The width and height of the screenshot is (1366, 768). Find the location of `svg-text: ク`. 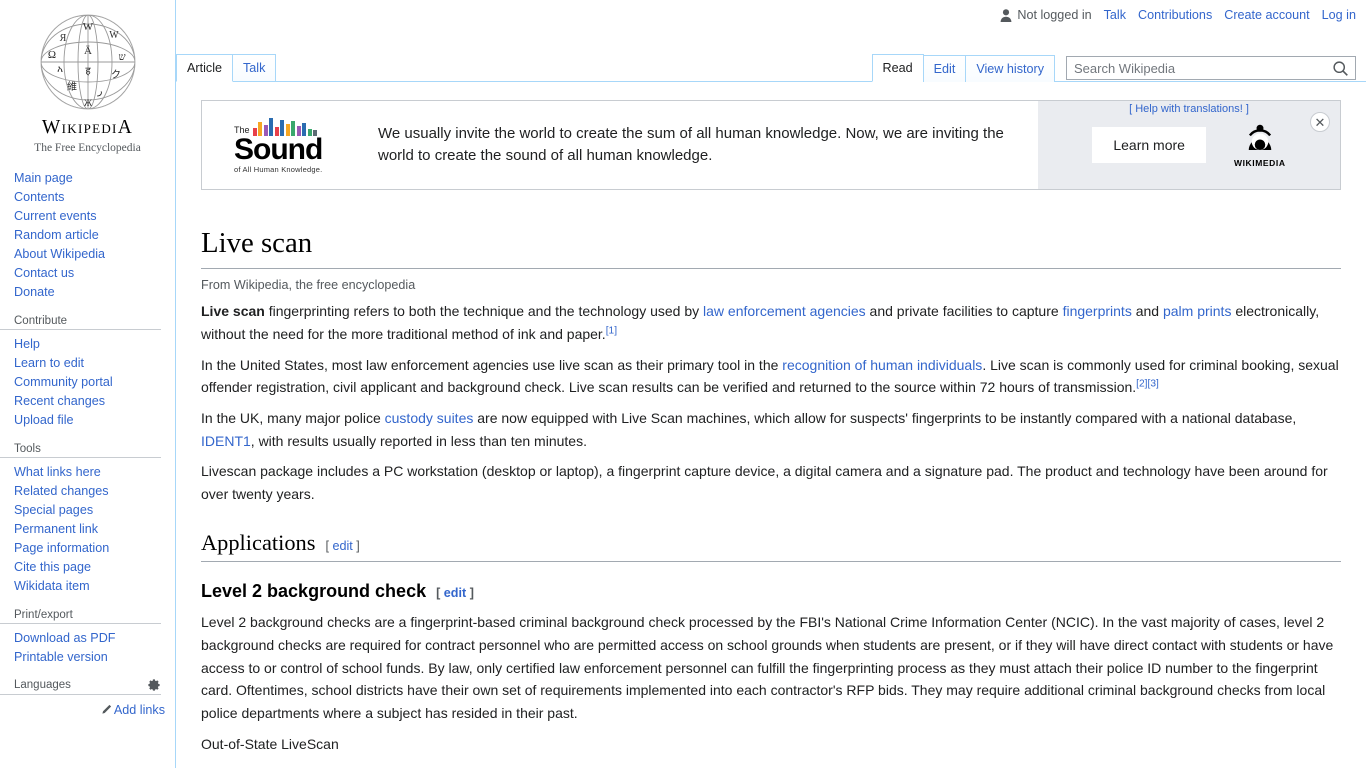

svg-text: ク is located at coordinates (116, 75).